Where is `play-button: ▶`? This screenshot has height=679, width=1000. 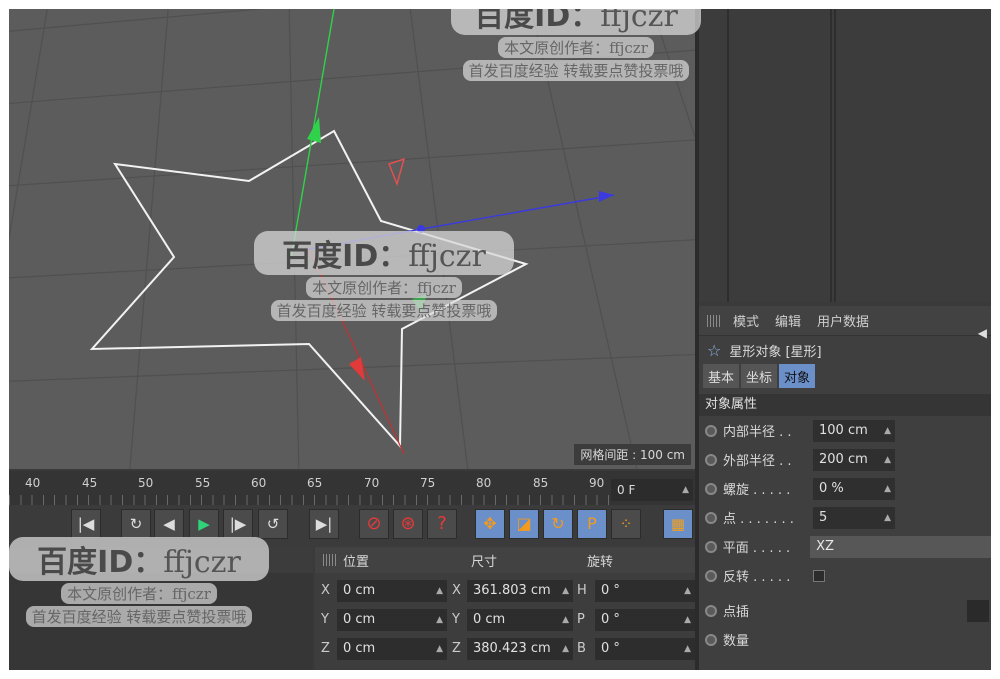 play-button: ▶ is located at coordinates (204, 524).